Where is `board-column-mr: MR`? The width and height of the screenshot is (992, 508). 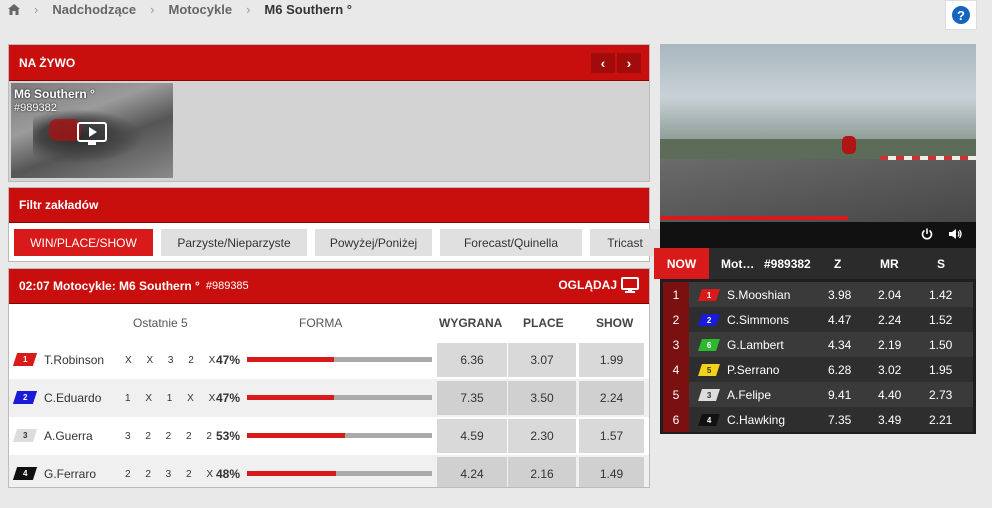
board-column-mr: MR is located at coordinates (889, 264).